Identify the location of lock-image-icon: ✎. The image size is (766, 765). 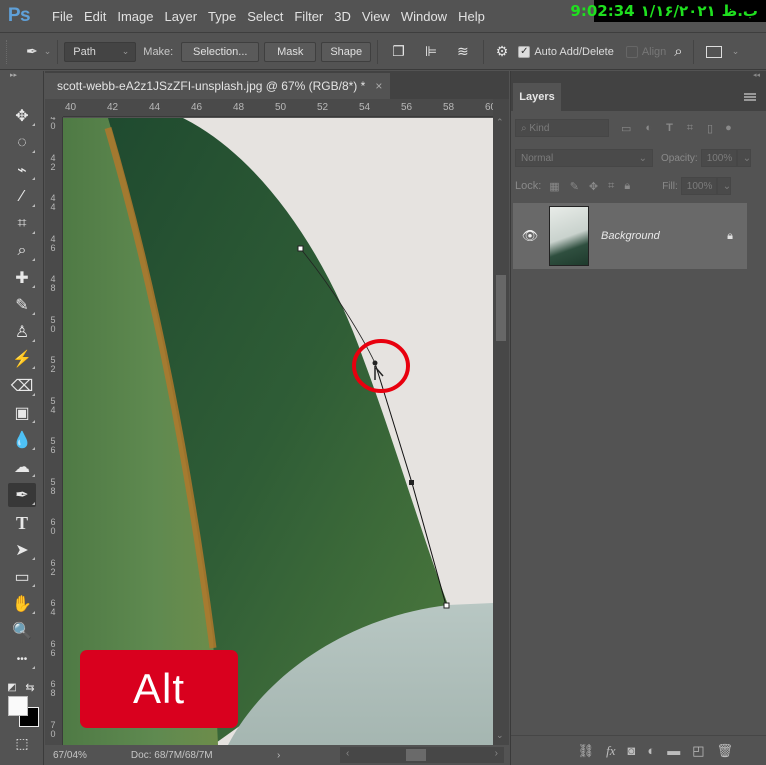
(574, 186).